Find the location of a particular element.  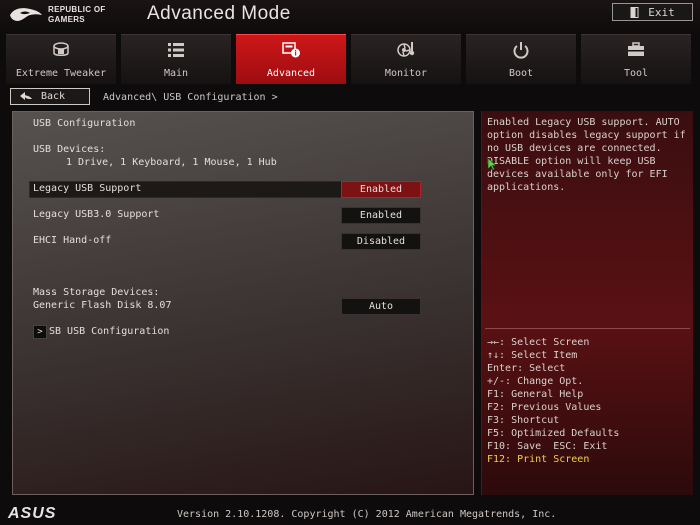

back-button: Back is located at coordinates (50, 96).